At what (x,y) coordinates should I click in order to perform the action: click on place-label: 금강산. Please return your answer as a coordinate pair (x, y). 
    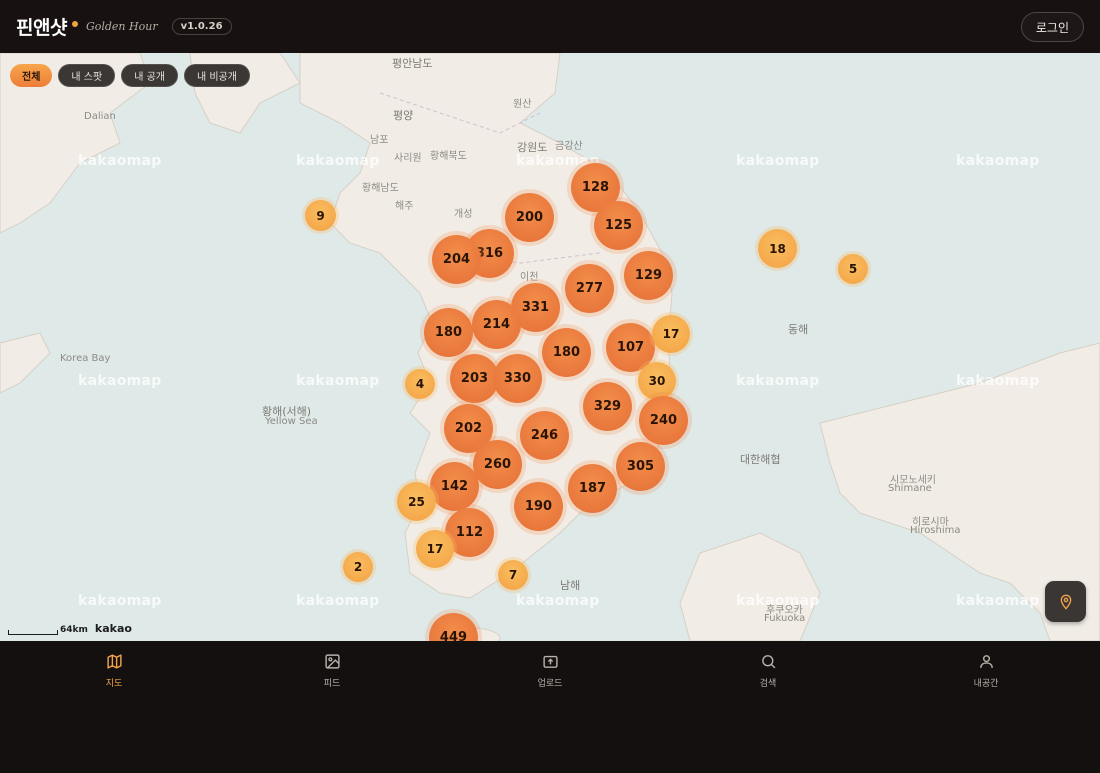
    Looking at the image, I should click on (569, 146).